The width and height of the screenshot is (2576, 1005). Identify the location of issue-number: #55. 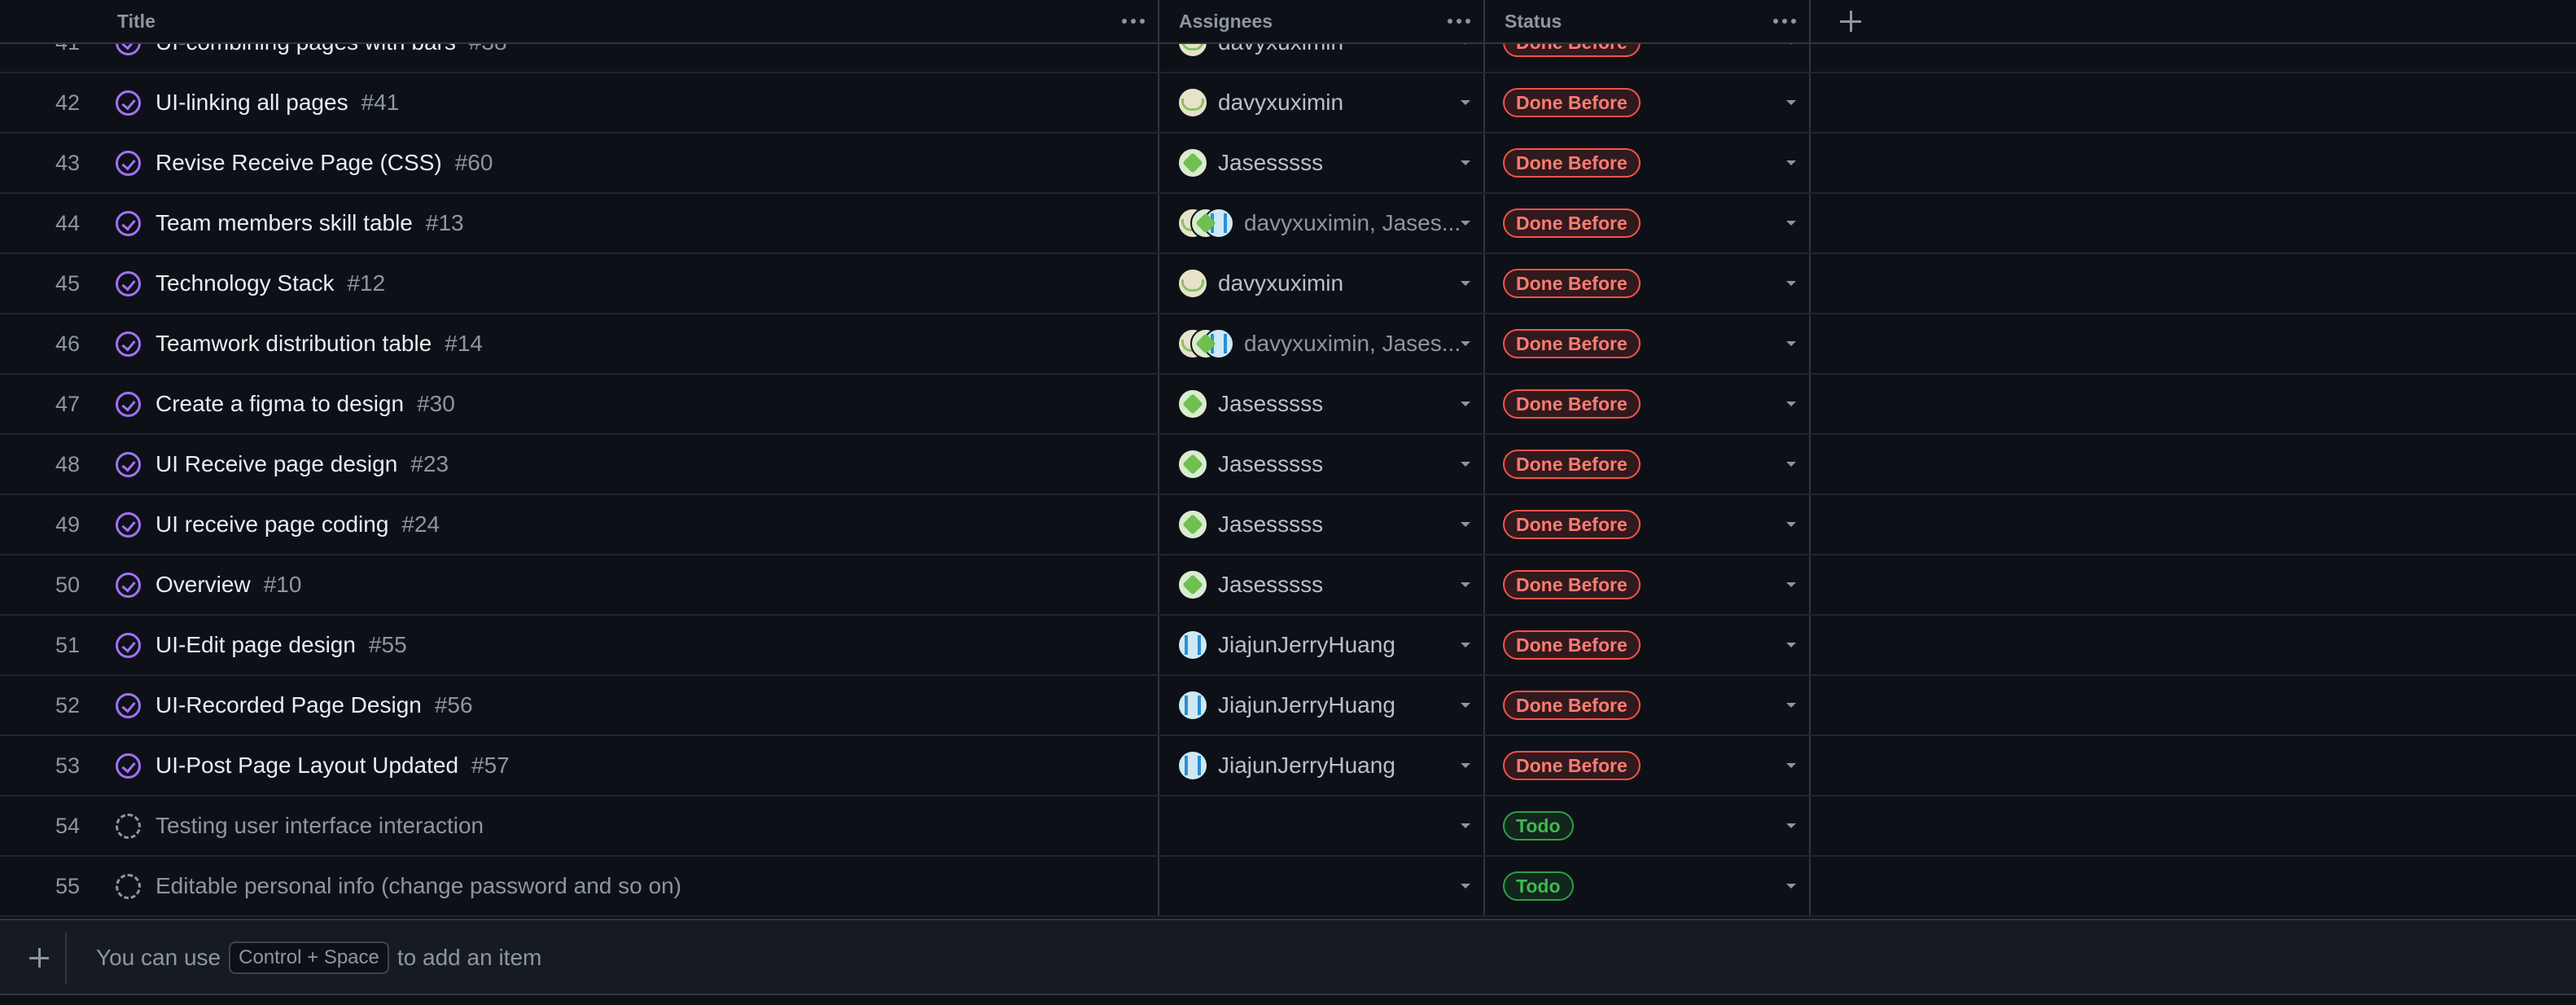
(388, 645).